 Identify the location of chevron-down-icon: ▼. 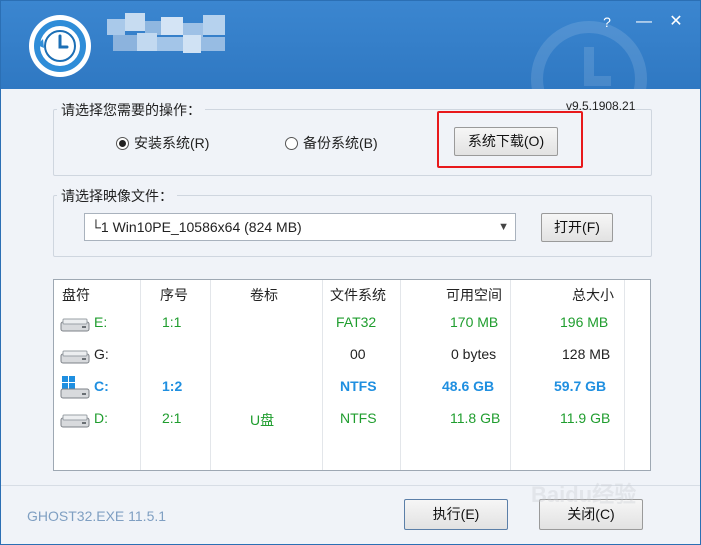
(503, 227).